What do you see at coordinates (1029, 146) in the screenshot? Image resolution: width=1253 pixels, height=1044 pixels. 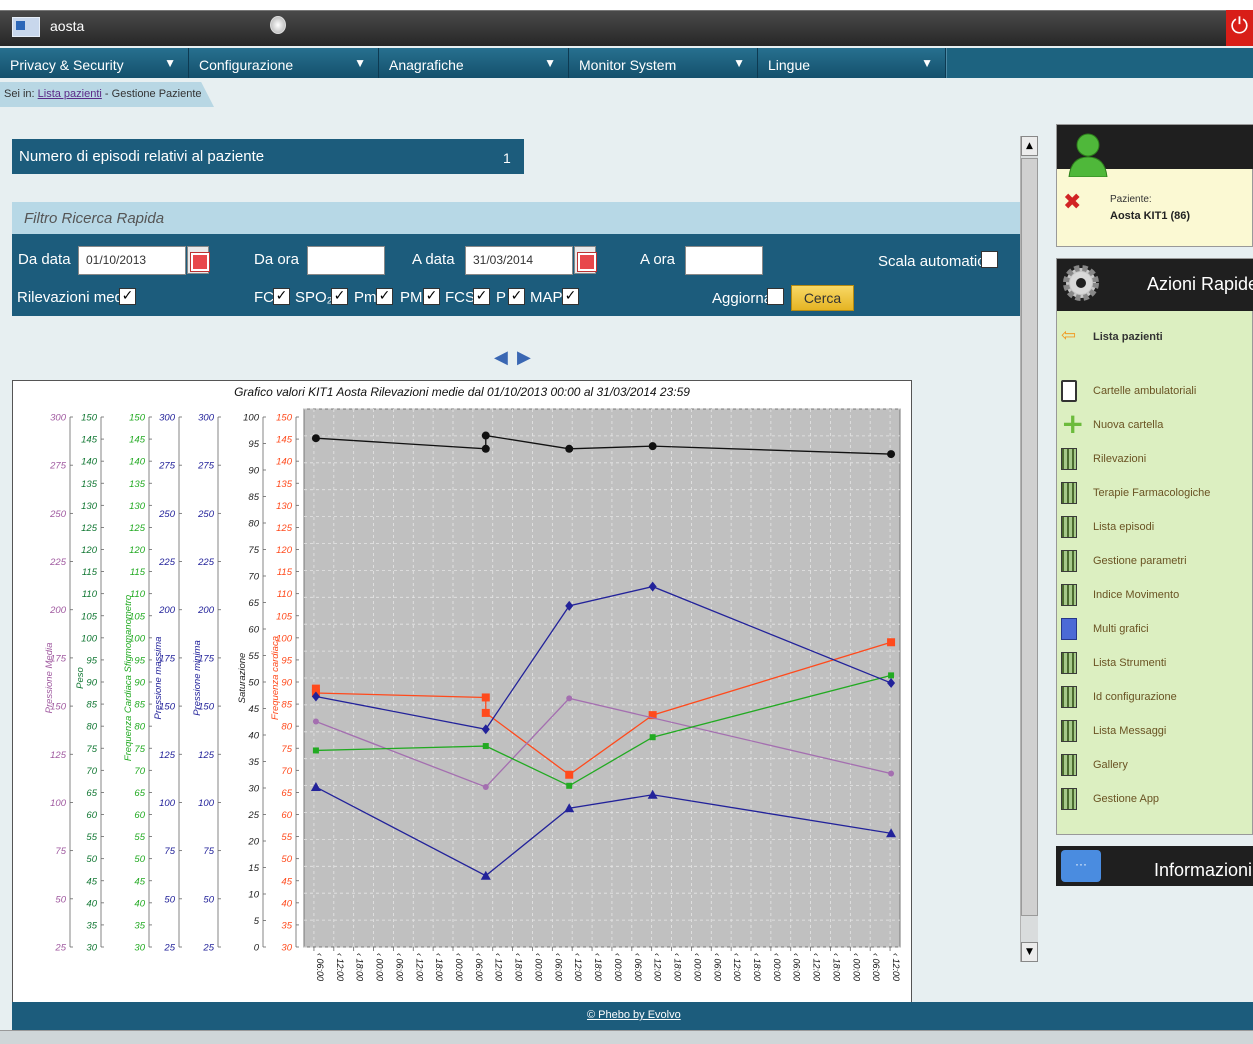 I see `scroll-up-button: ▲` at bounding box center [1029, 146].